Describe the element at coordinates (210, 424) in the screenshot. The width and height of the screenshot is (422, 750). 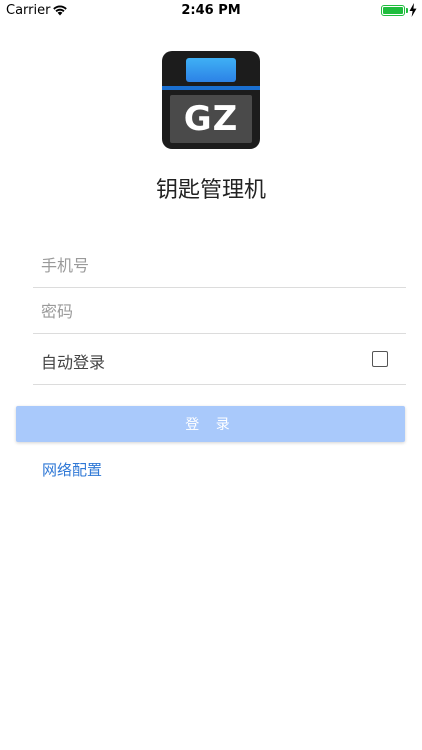
I see `login-button: 登 录` at that location.